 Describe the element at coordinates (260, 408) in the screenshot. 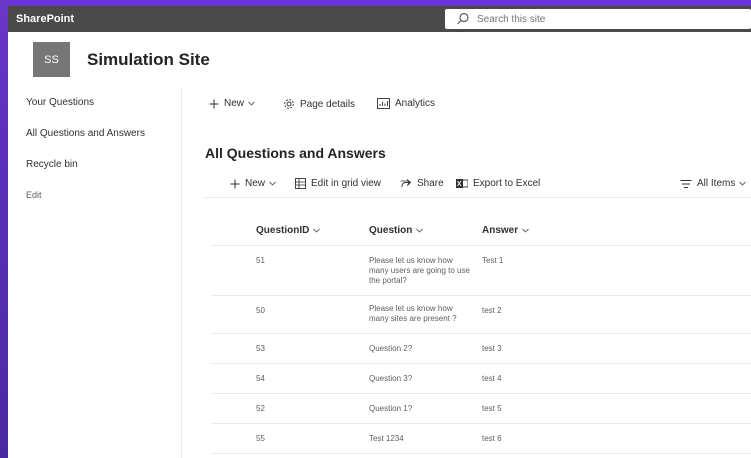

I see `cell-questionid: 52` at that location.